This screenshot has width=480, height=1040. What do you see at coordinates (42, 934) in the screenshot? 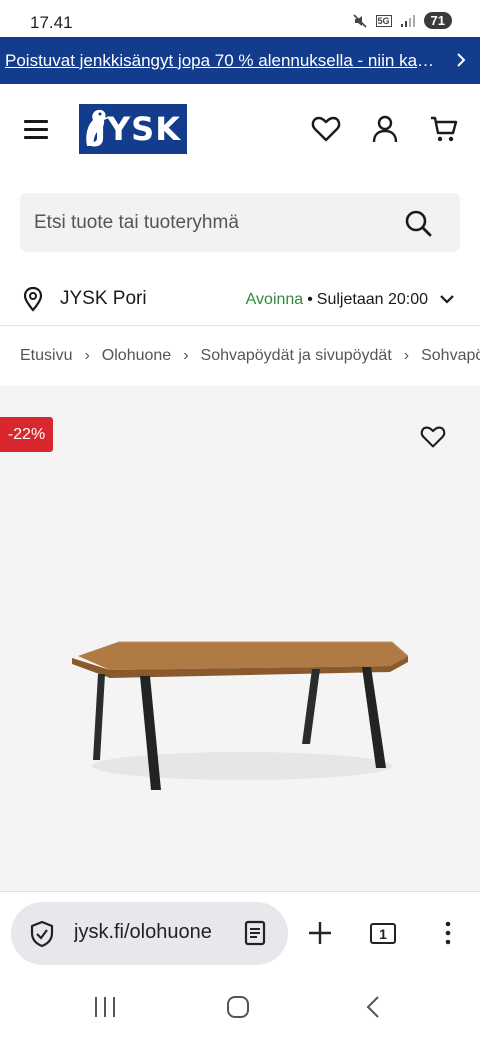
I see `shield-check-icon` at bounding box center [42, 934].